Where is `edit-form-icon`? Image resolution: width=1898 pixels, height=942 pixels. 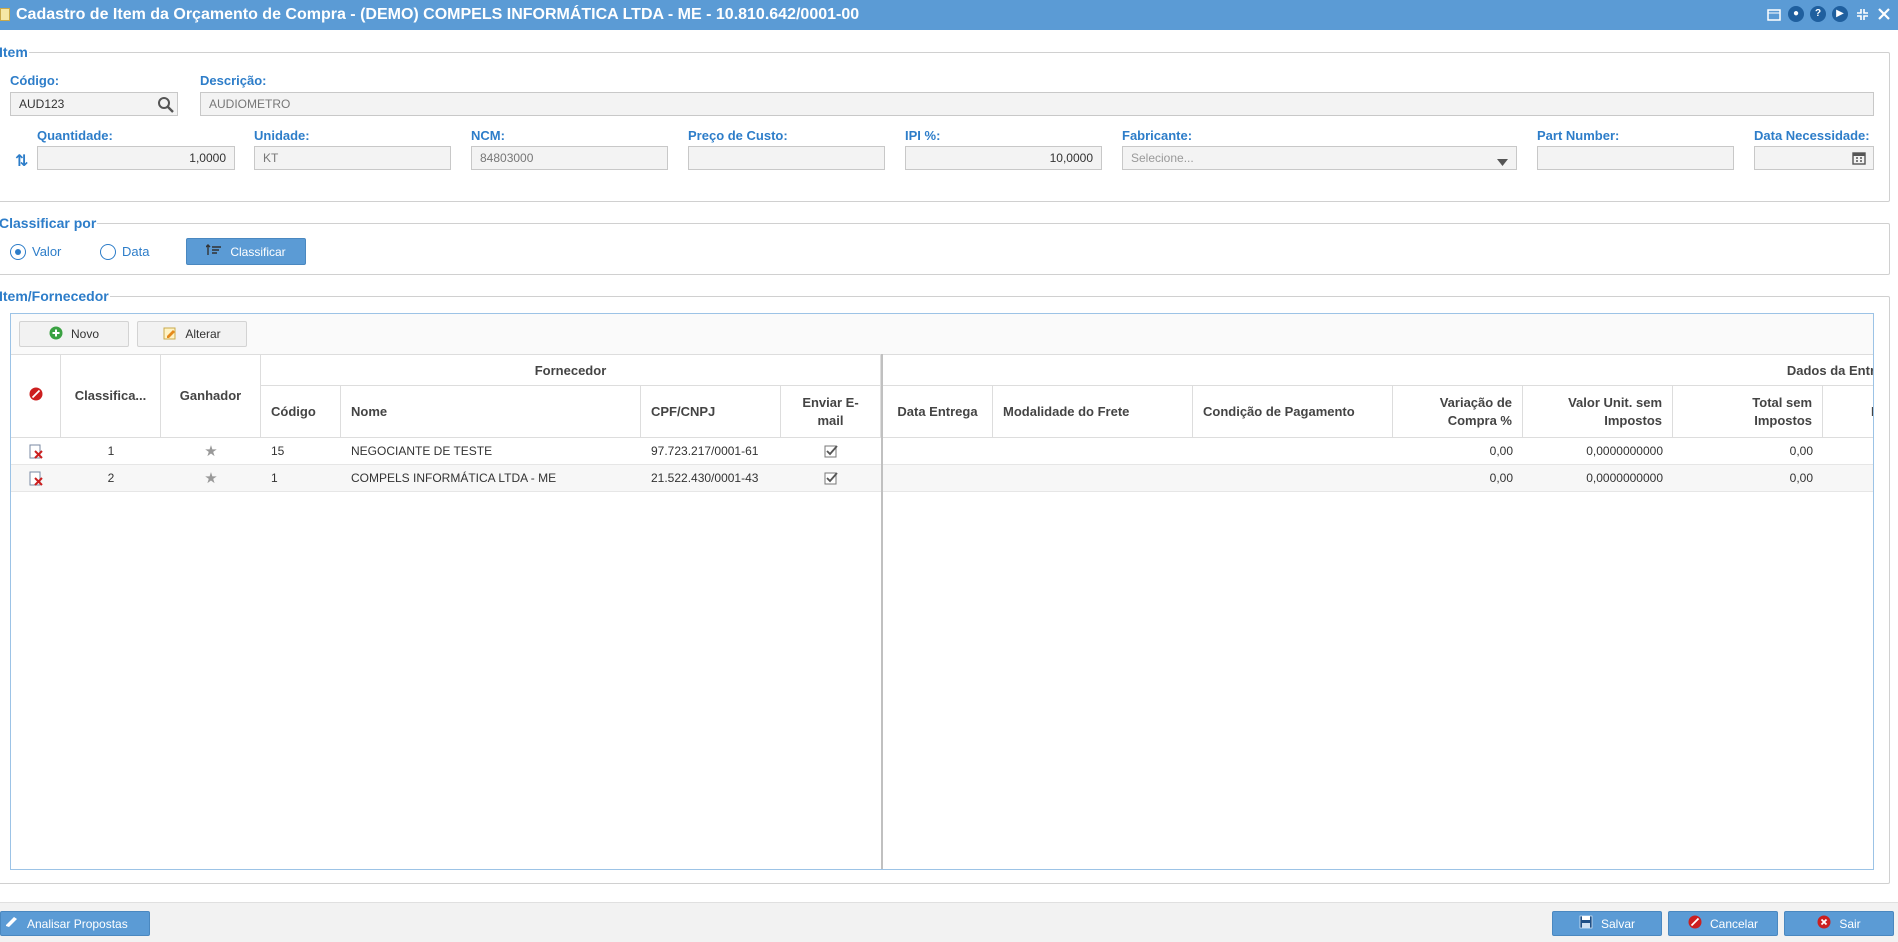
edit-form-icon is located at coordinates (5, 14).